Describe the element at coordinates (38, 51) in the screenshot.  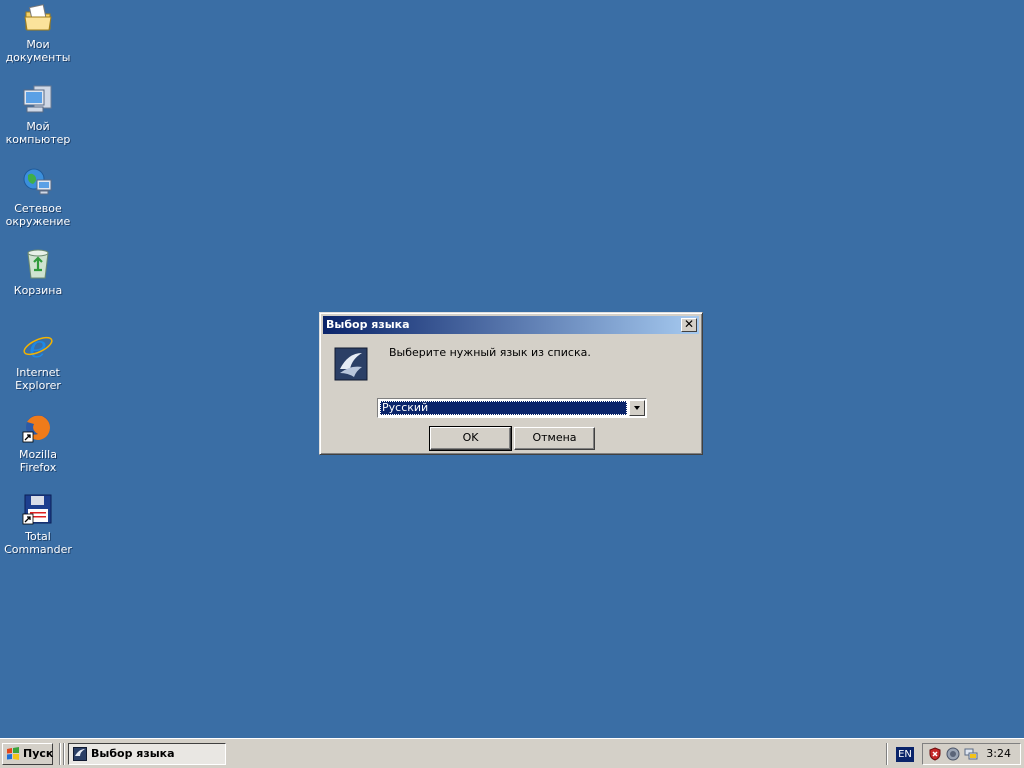
I see `desktop-icon-label: Мои документы` at that location.